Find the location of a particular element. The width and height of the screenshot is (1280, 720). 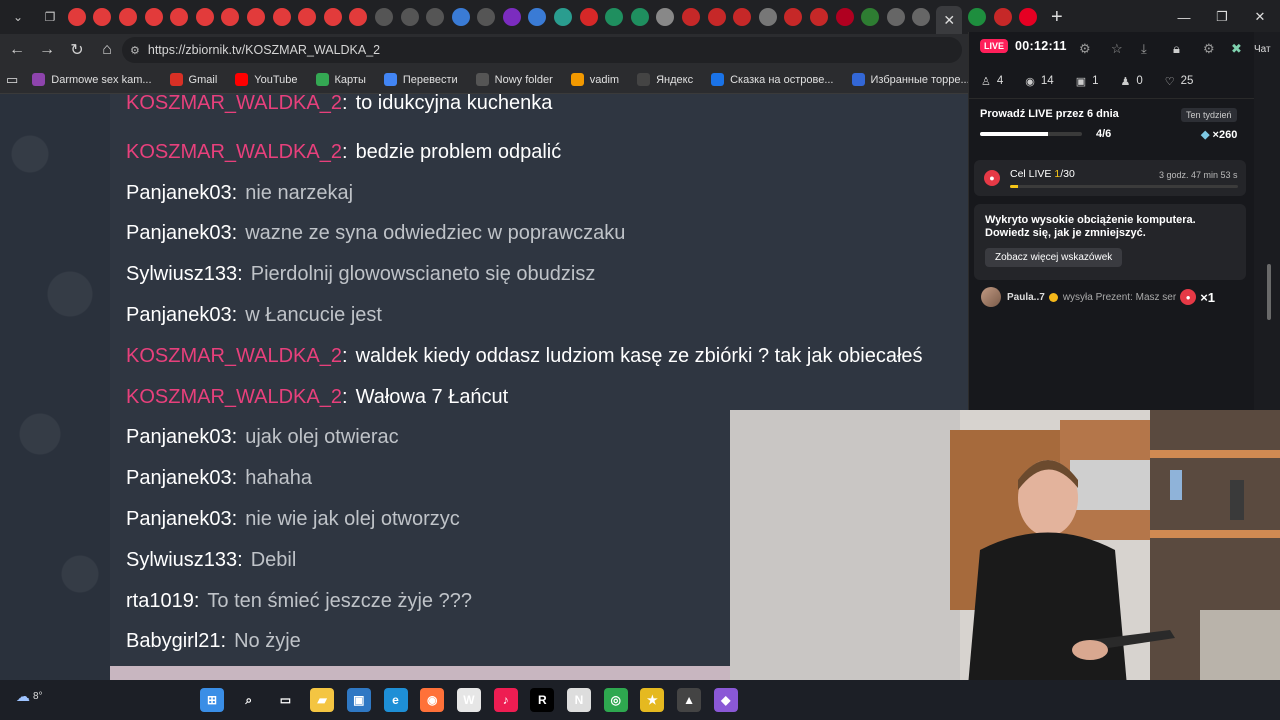

bookmark-item: vadim is located at coordinates (594, 79).